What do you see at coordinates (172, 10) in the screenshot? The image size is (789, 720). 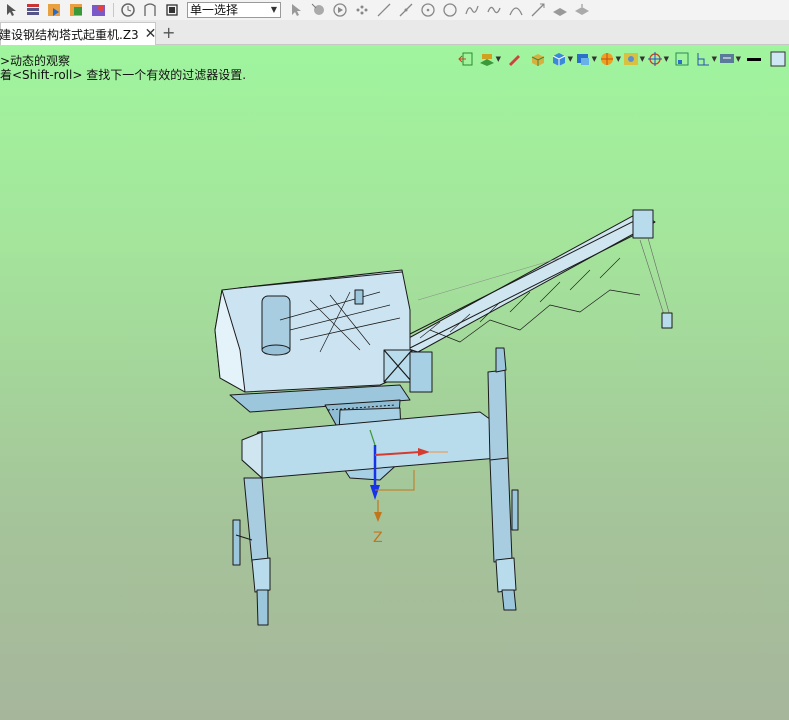 I see `stop-icon` at bounding box center [172, 10].